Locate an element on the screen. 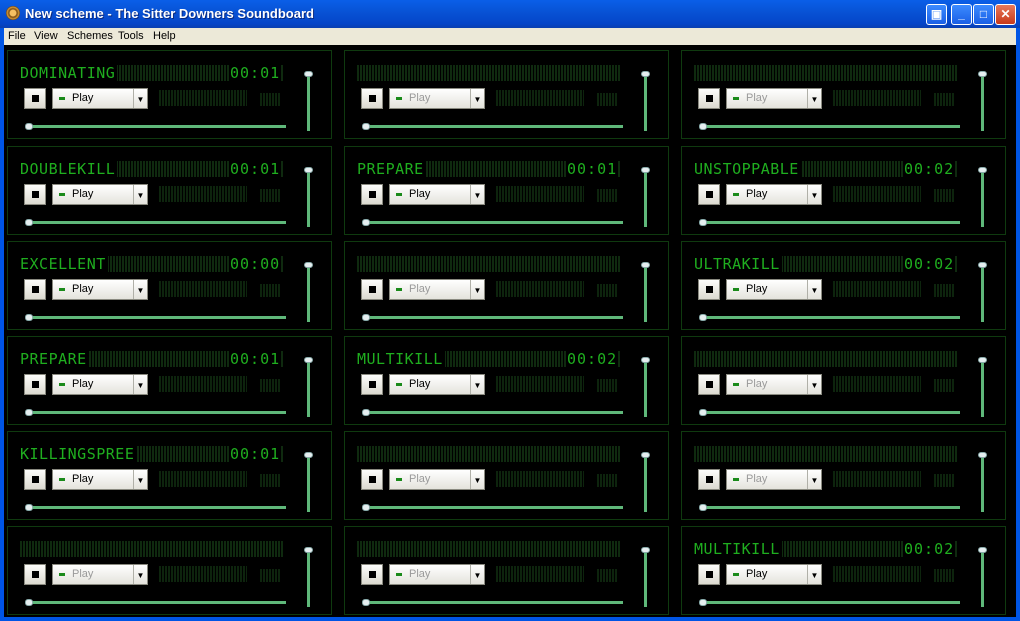 The image size is (1020, 621). restore-icon: ▣ is located at coordinates (936, 14).